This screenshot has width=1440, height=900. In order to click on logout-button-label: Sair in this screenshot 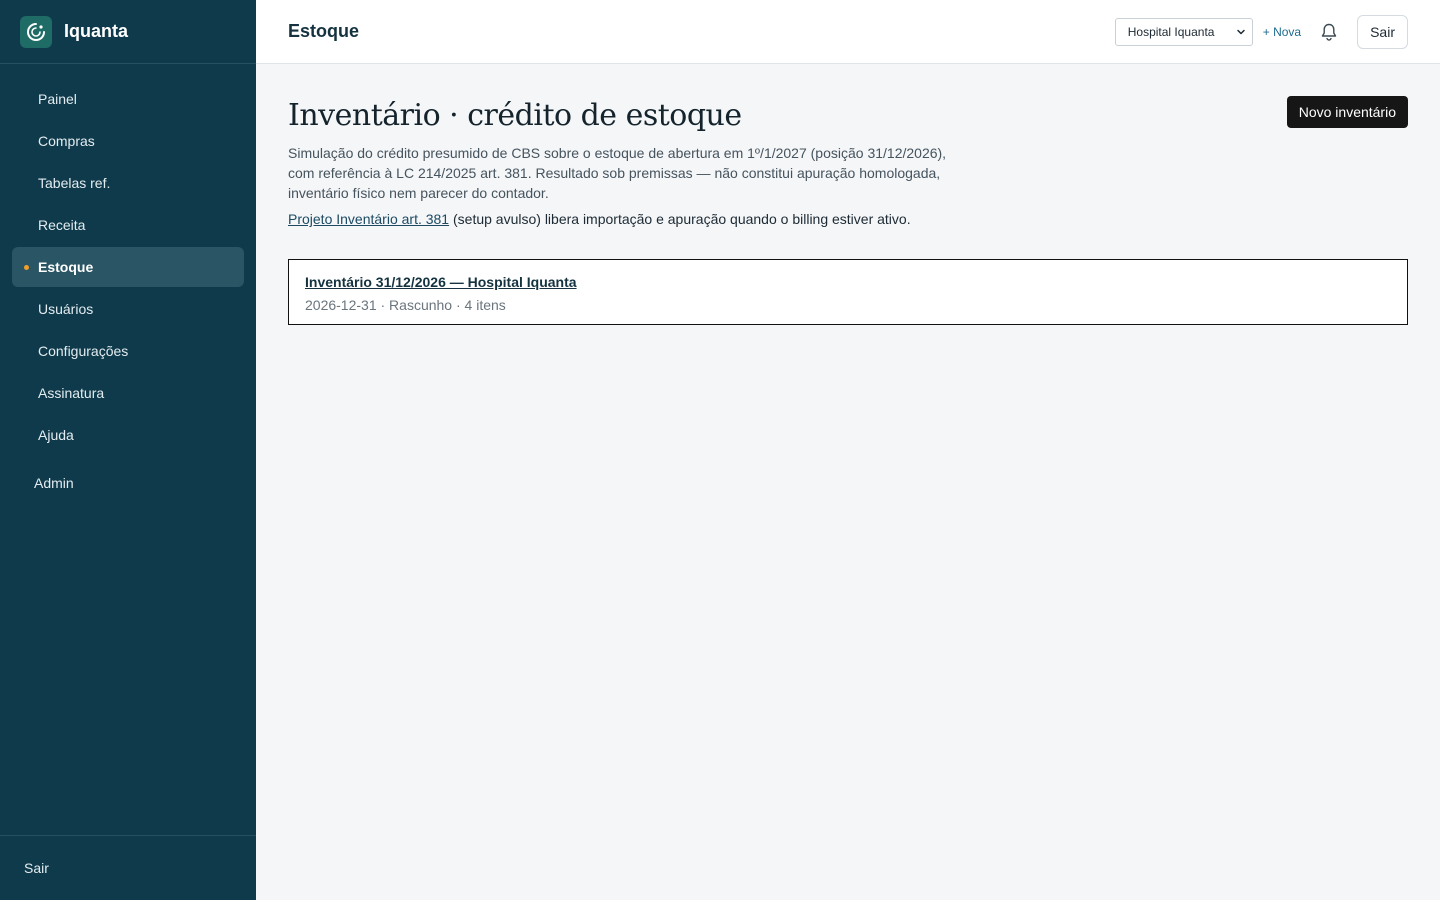, I will do `click(1382, 31)`.